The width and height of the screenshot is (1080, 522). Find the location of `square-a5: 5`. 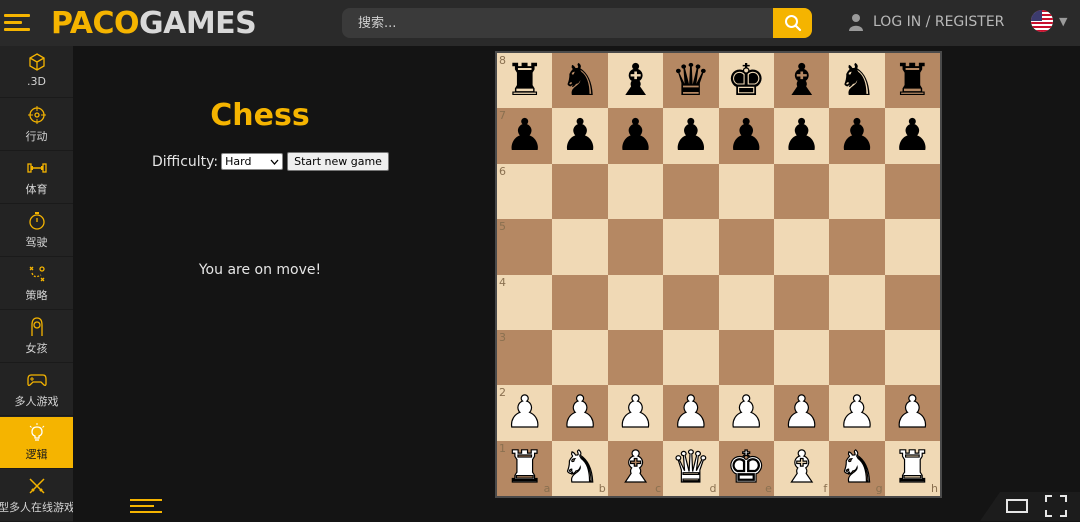

square-a5: 5 is located at coordinates (525, 247).